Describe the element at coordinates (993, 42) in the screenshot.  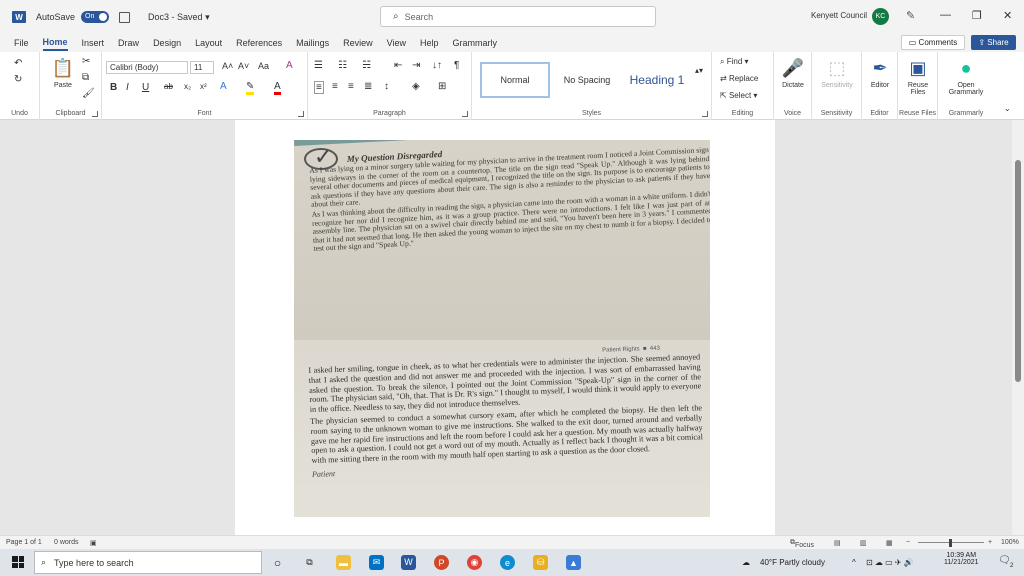
I see `share-button: ⇪ Share` at that location.